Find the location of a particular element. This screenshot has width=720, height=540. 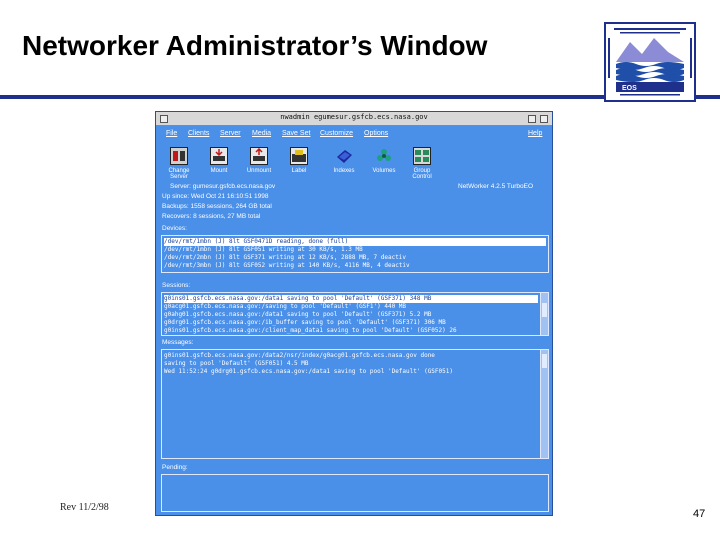

menu-save-set: Save Set is located at coordinates (296, 133).